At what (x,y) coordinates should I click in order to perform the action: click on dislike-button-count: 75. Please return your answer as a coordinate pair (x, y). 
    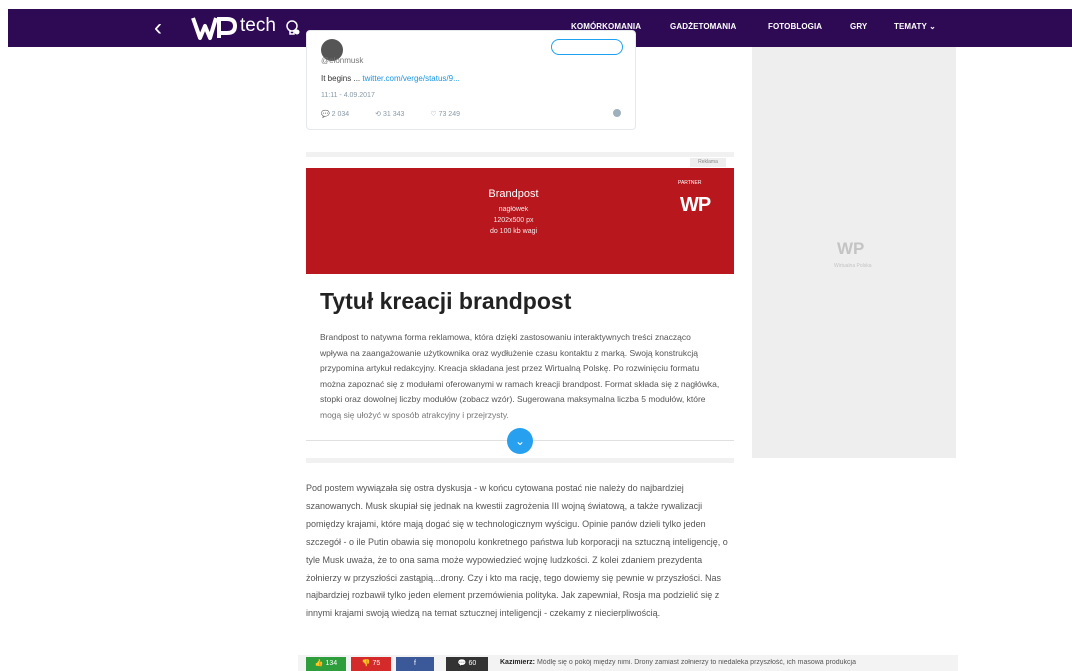
    Looking at the image, I should click on (376, 663).